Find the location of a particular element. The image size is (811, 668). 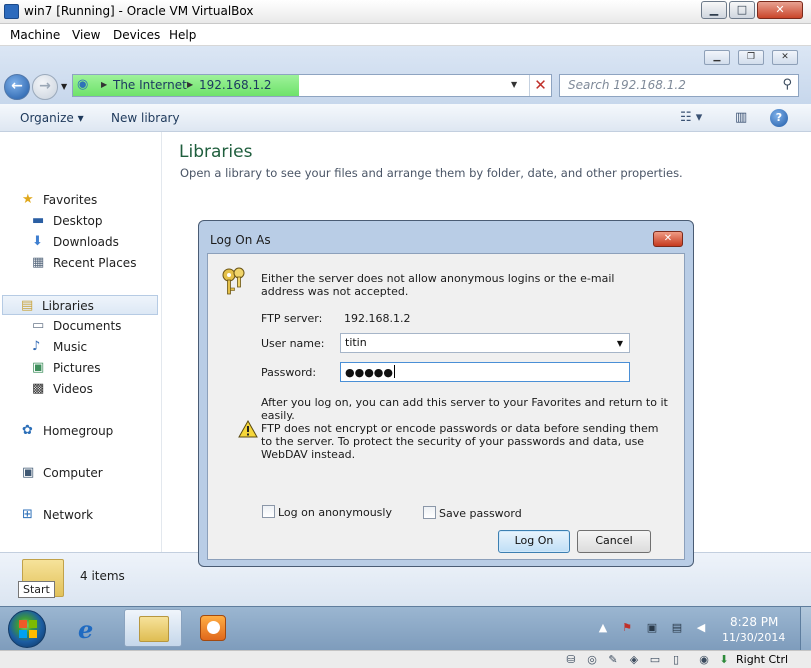

hard-disk-icon: ⛁ is located at coordinates (571, 660).